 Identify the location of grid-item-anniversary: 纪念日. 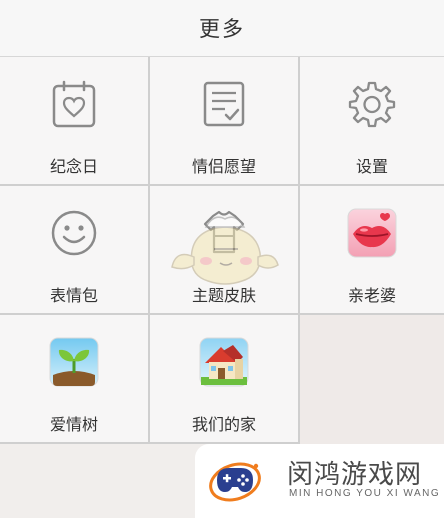
(75, 121).